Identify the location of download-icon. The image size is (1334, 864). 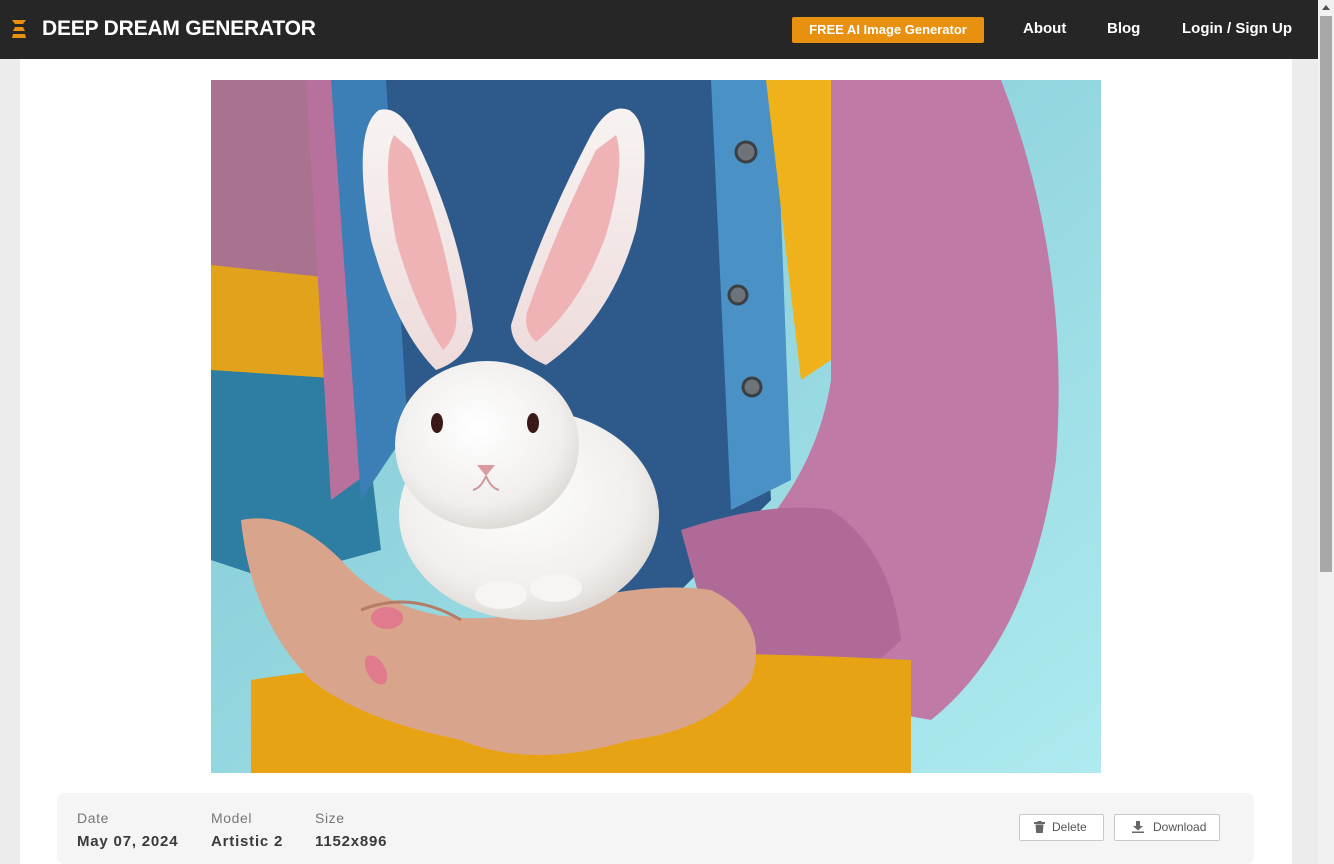
(1138, 827).